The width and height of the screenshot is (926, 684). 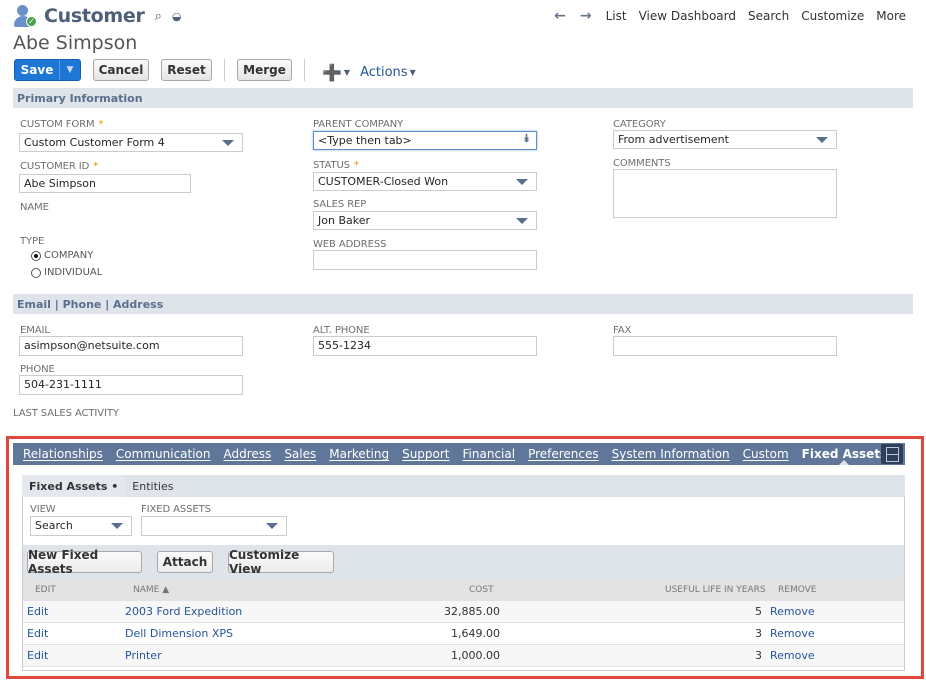 What do you see at coordinates (425, 181) in the screenshot?
I see `status-select: CUSTOMER-Closed Won` at bounding box center [425, 181].